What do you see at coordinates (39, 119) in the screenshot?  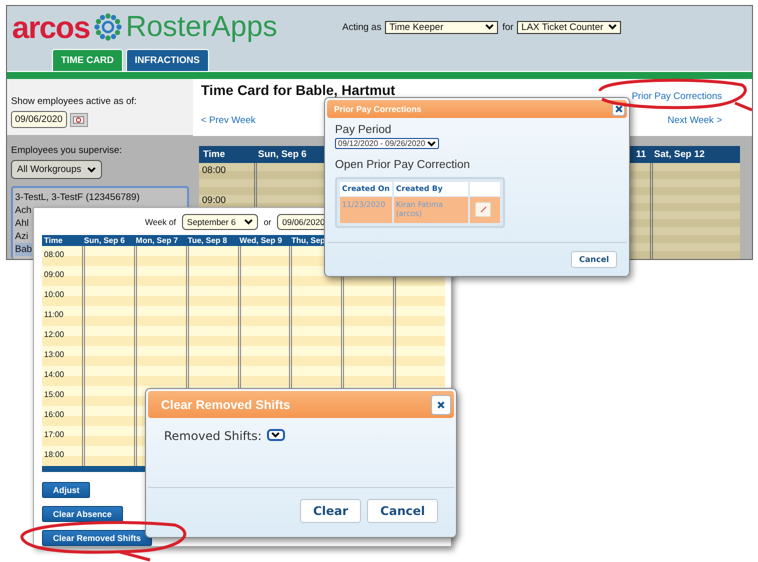 I see `date-field: 09/06/2020` at bounding box center [39, 119].